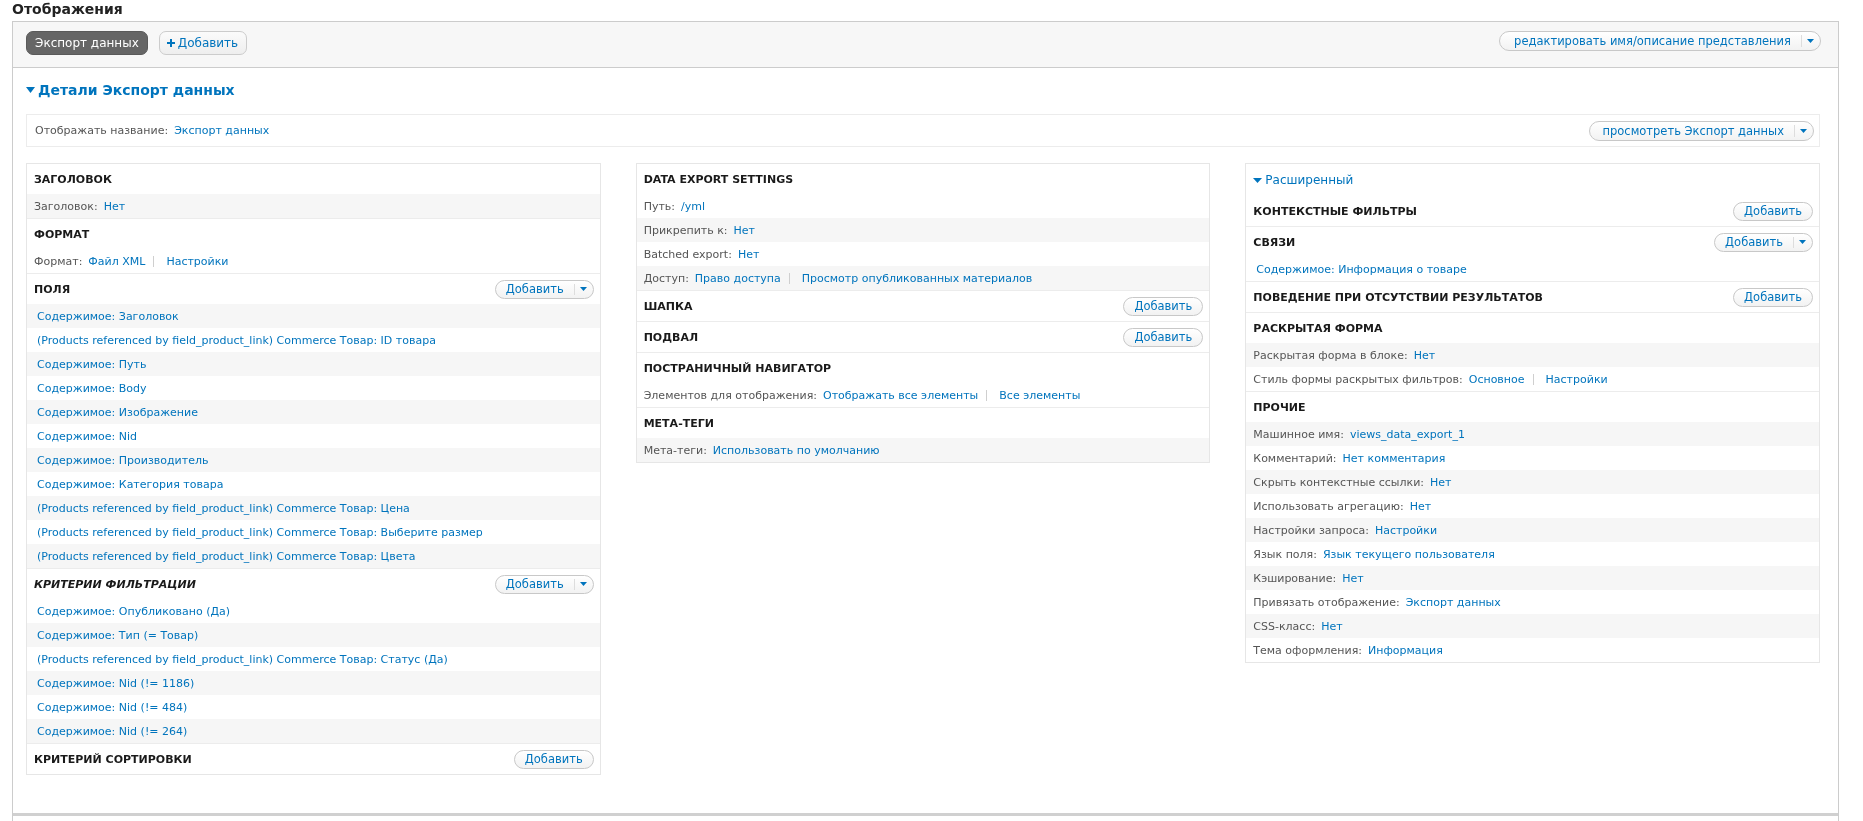  Describe the element at coordinates (1274, 242) in the screenshot. I see `section-heading: СВЯЗИ` at that location.